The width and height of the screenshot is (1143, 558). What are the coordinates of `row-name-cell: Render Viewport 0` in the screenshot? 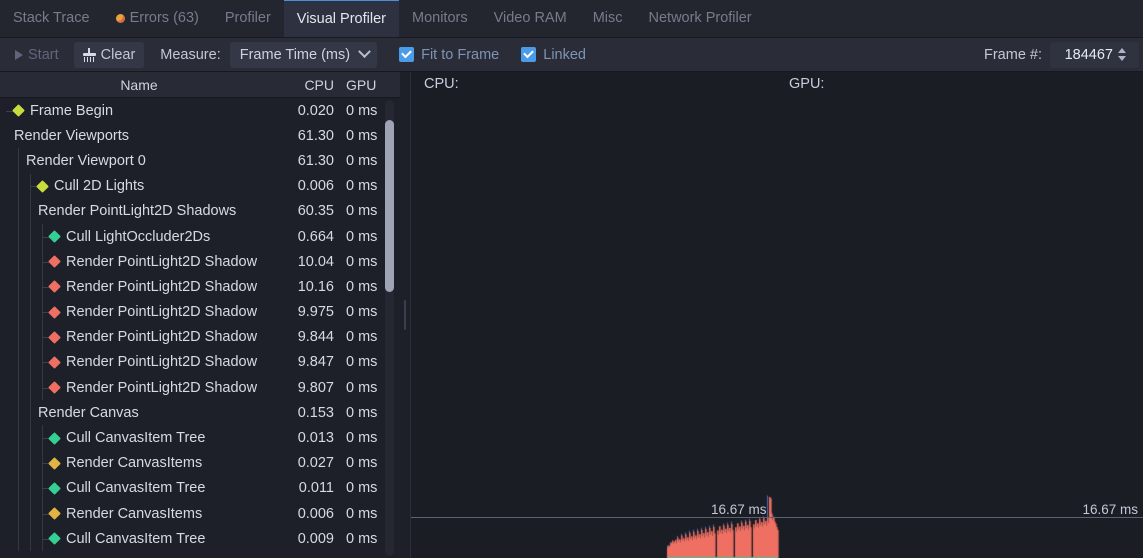 It's located at (139, 161).